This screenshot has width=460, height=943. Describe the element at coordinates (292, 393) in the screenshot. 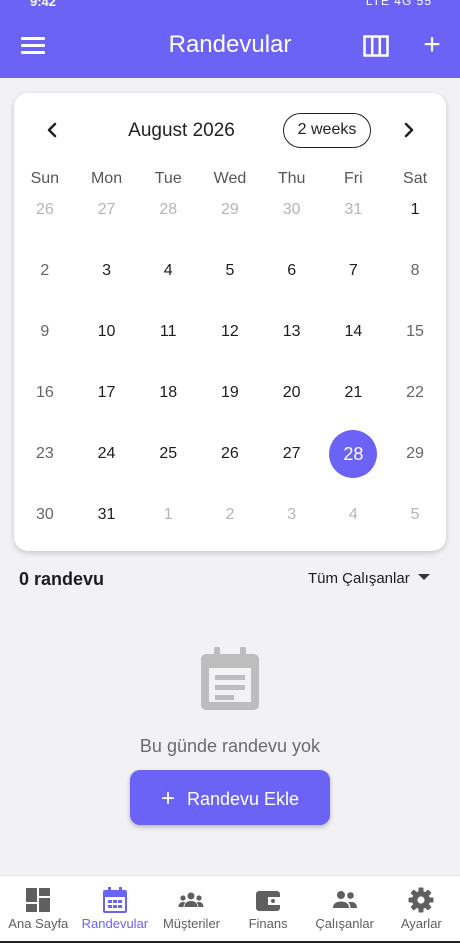

I see `calendar-day: 20` at that location.